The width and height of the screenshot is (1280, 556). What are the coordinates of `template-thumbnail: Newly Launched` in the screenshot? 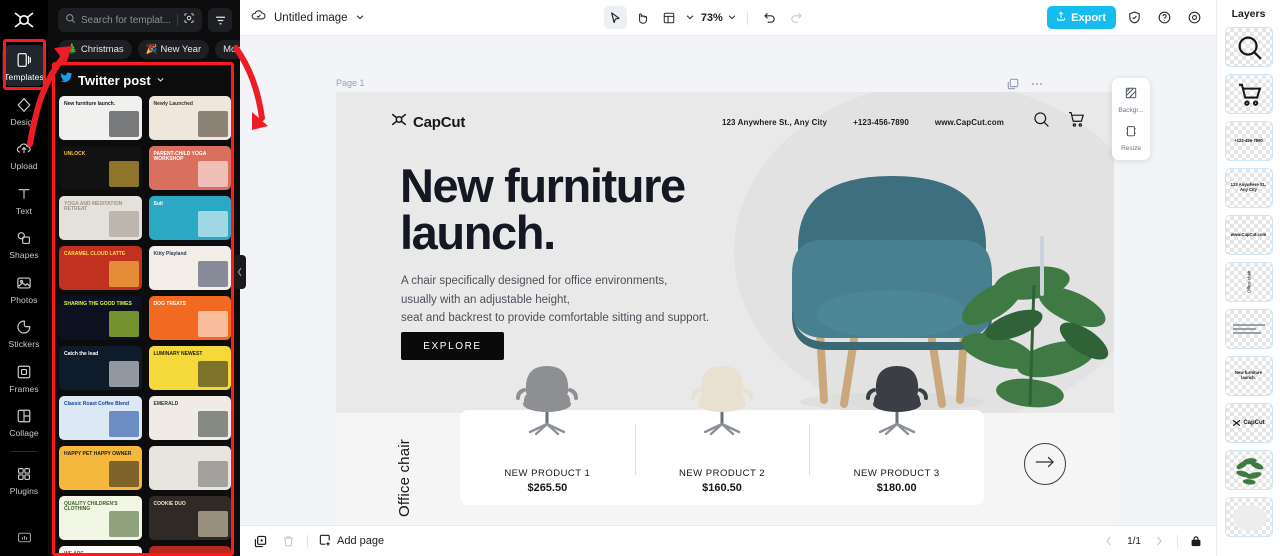 It's located at (189, 118).